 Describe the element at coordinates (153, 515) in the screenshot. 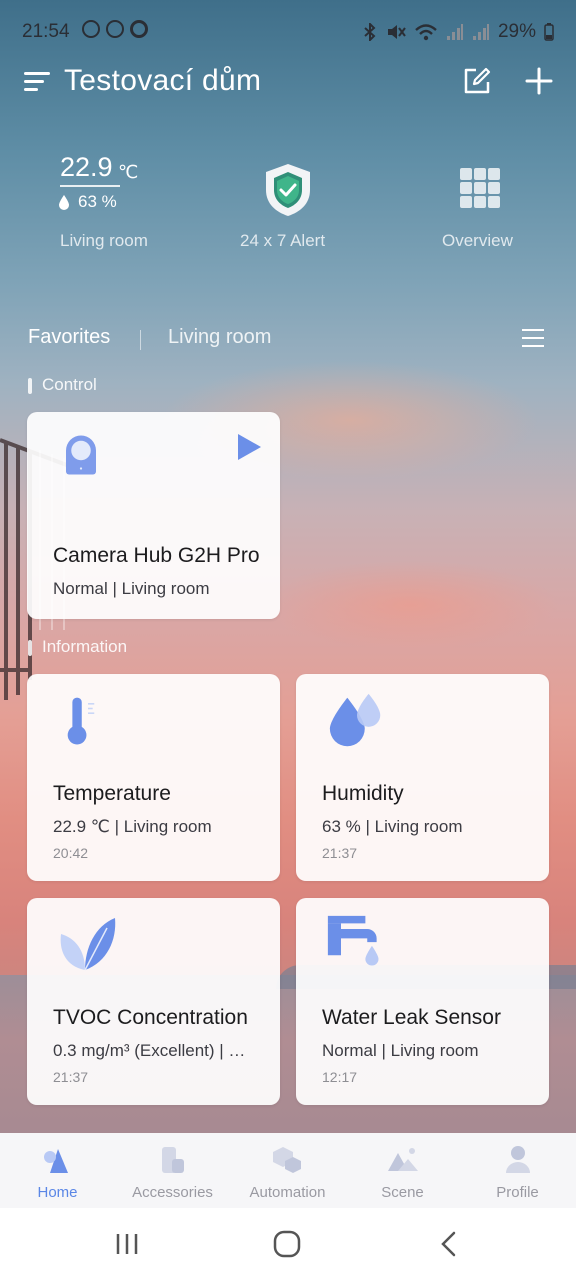

I see `camera-hub-card: Camera Hub G2H Pro Normal | Living room` at that location.